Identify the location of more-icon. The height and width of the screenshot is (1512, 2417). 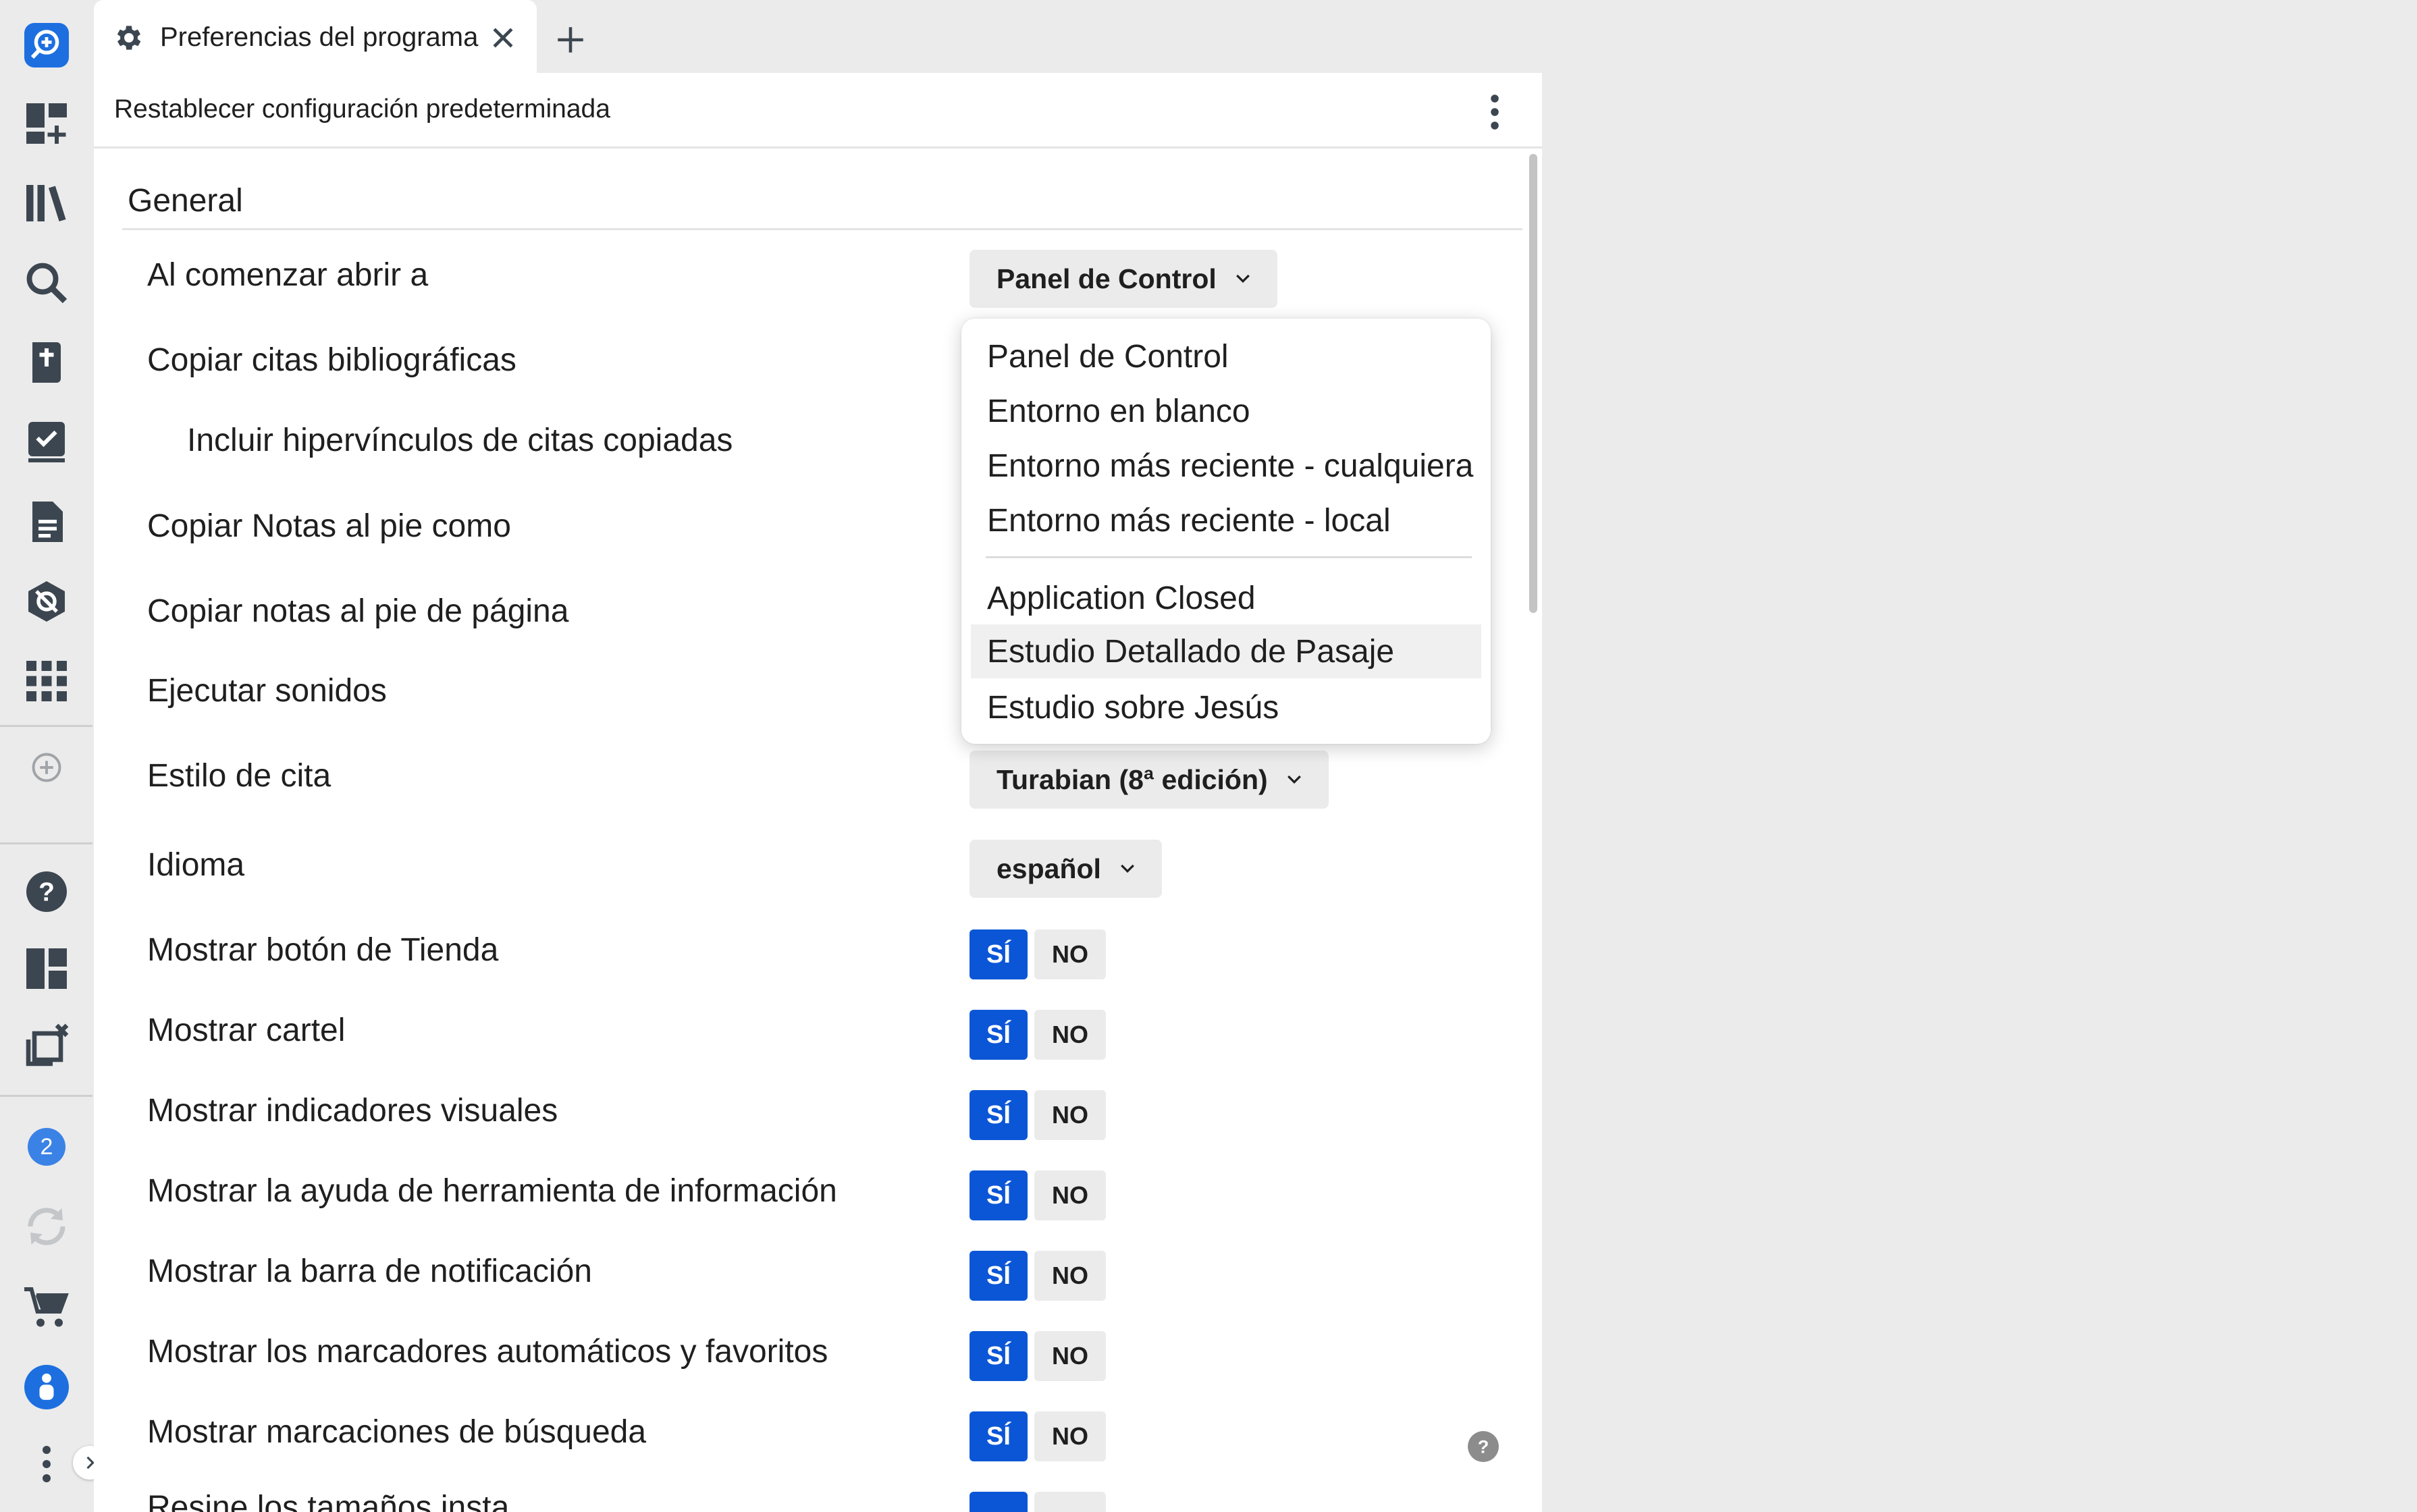
(47, 1464).